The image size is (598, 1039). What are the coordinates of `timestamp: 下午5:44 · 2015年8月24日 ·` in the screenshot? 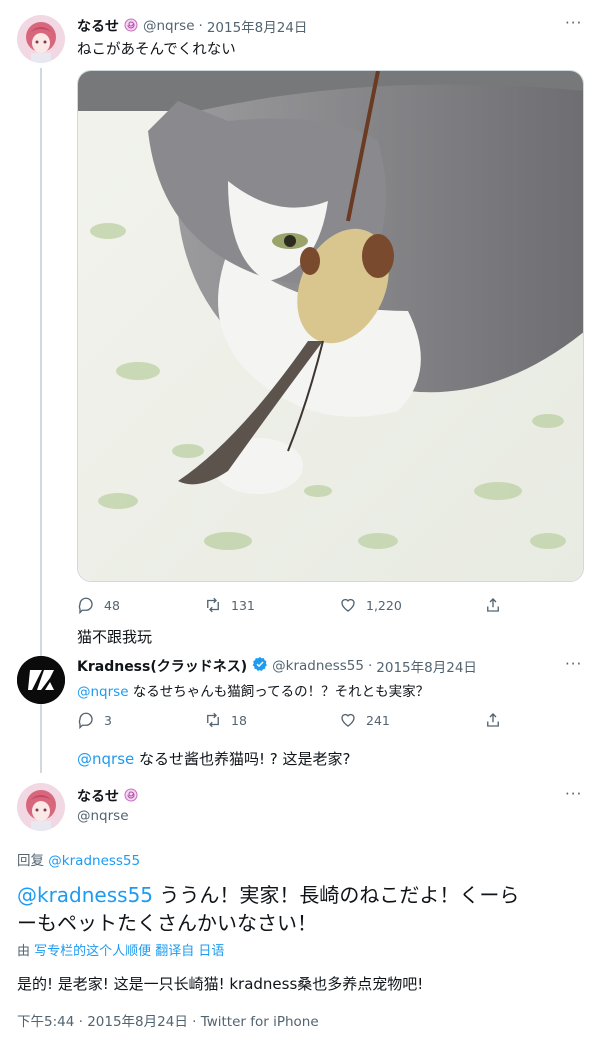 It's located at (109, 1022).